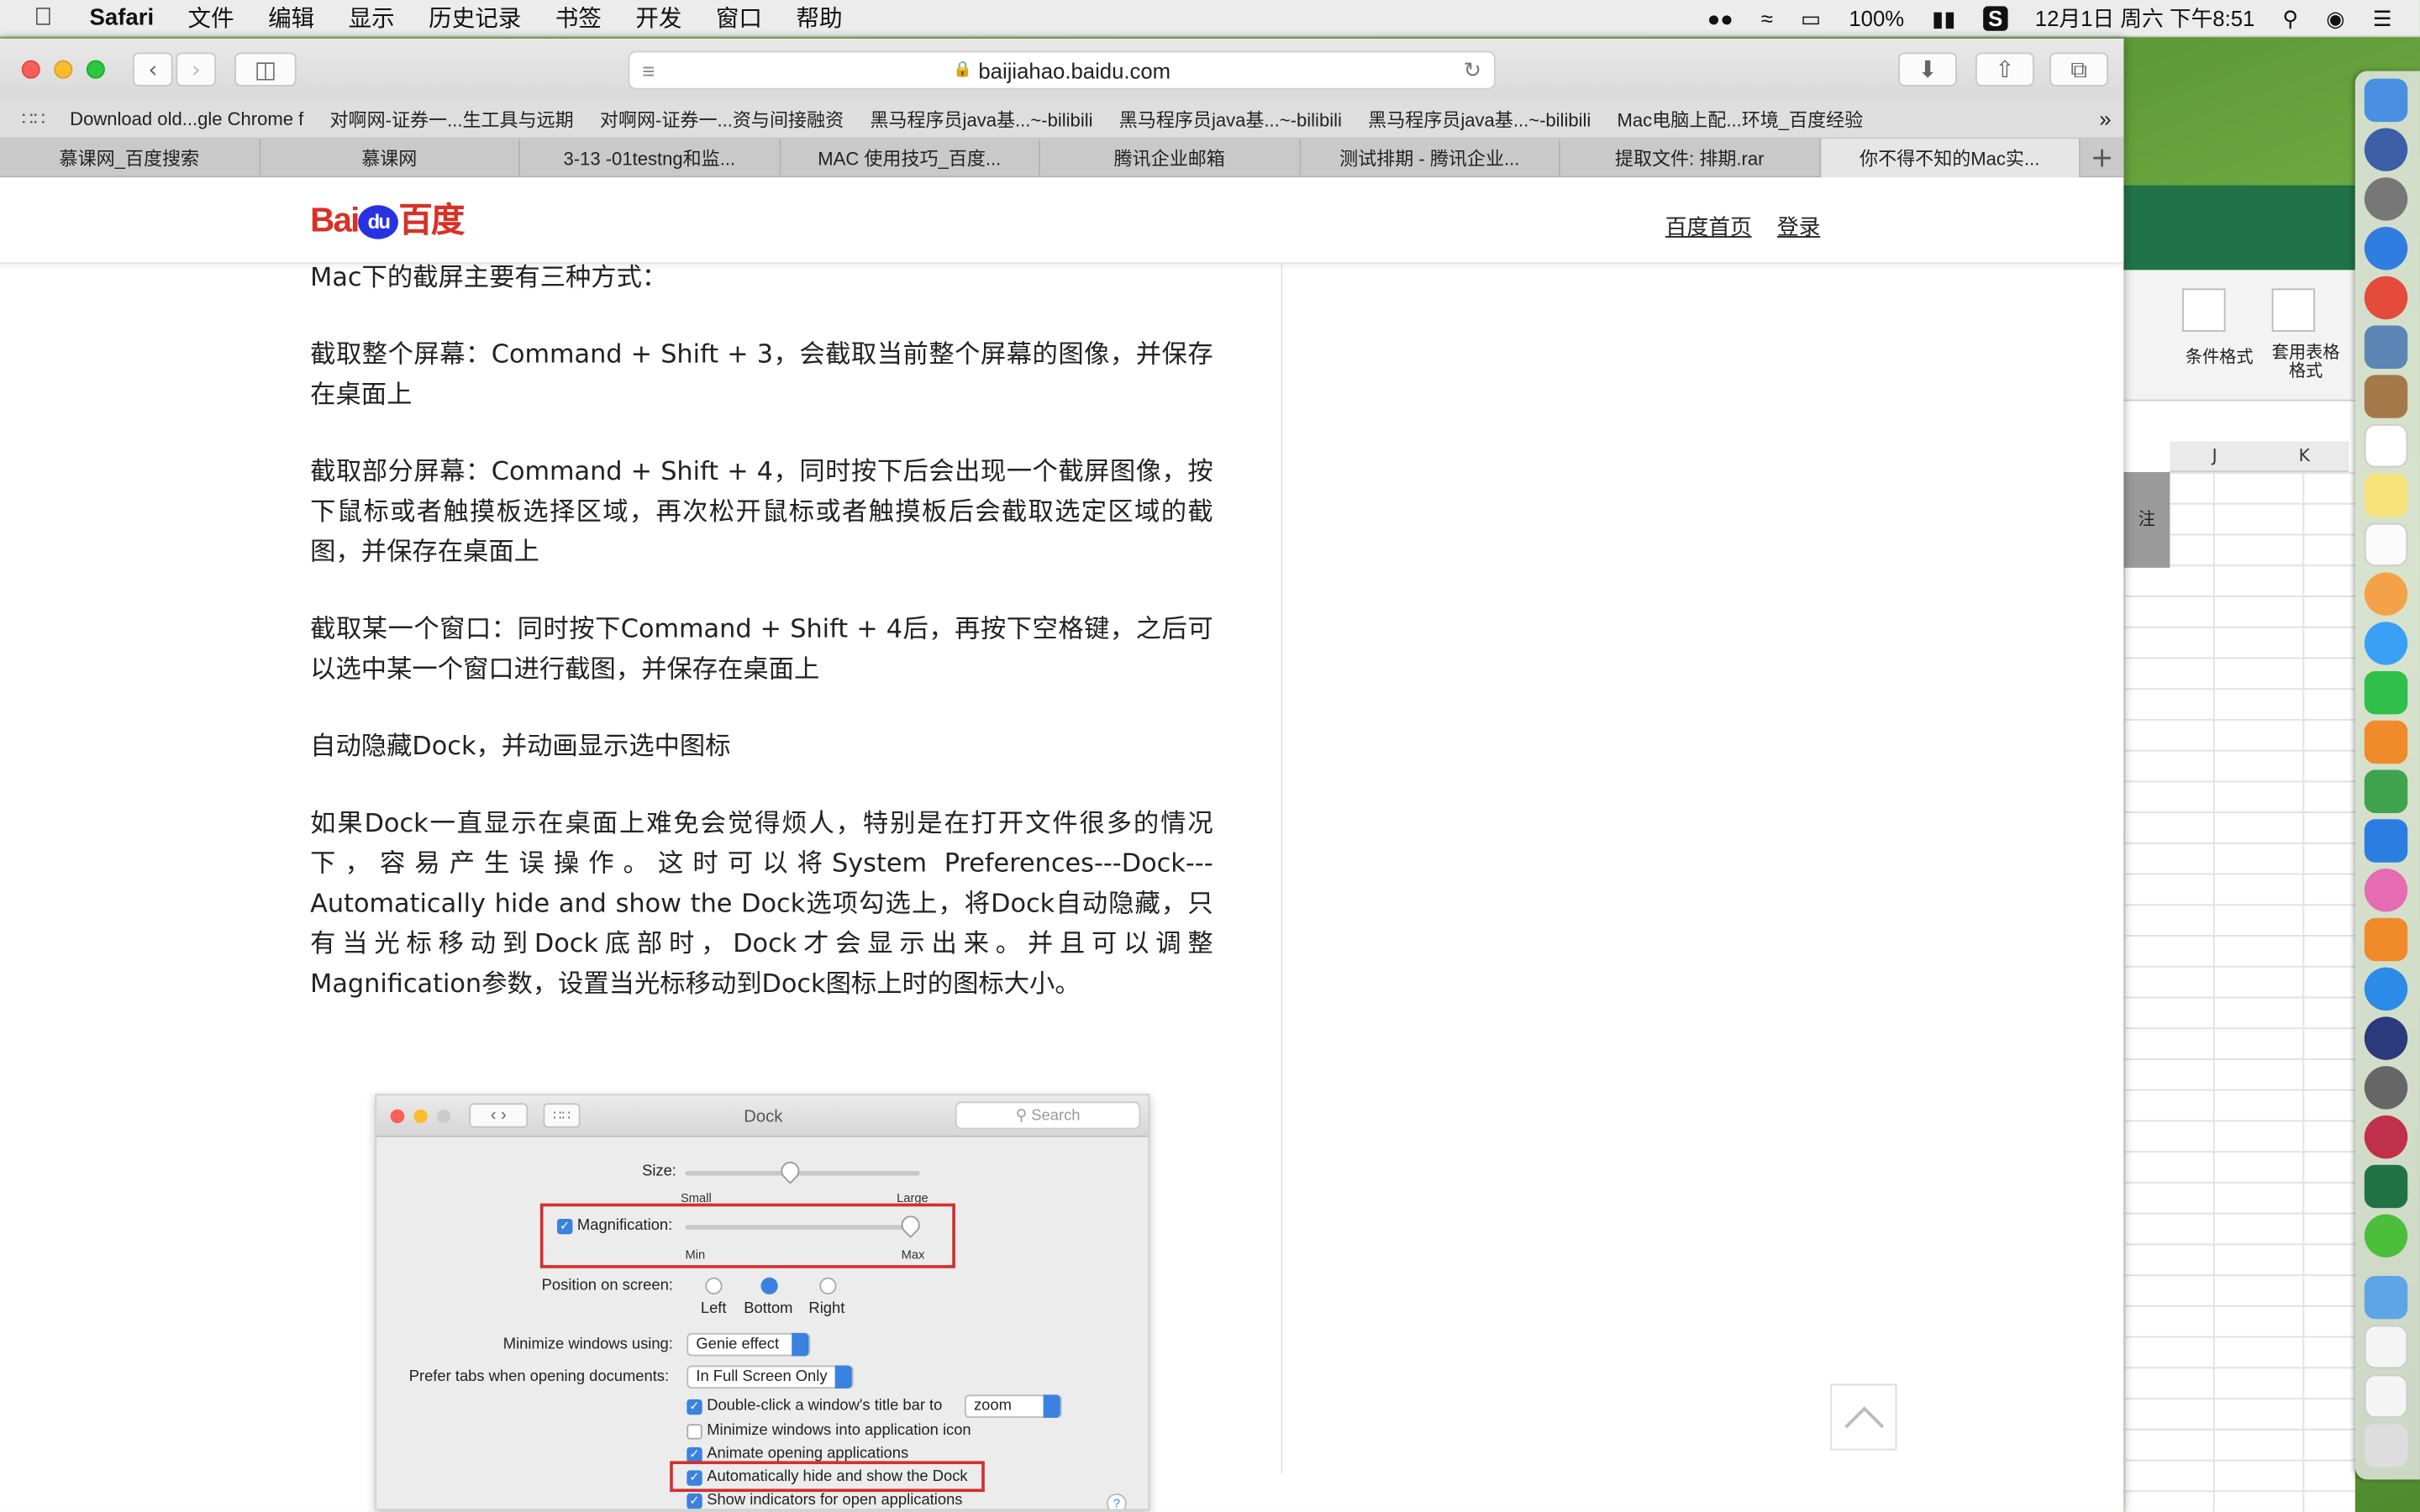 Image resolution: width=2420 pixels, height=1512 pixels. What do you see at coordinates (2386, 149) in the screenshot?
I see `siri-dock-icon` at bounding box center [2386, 149].